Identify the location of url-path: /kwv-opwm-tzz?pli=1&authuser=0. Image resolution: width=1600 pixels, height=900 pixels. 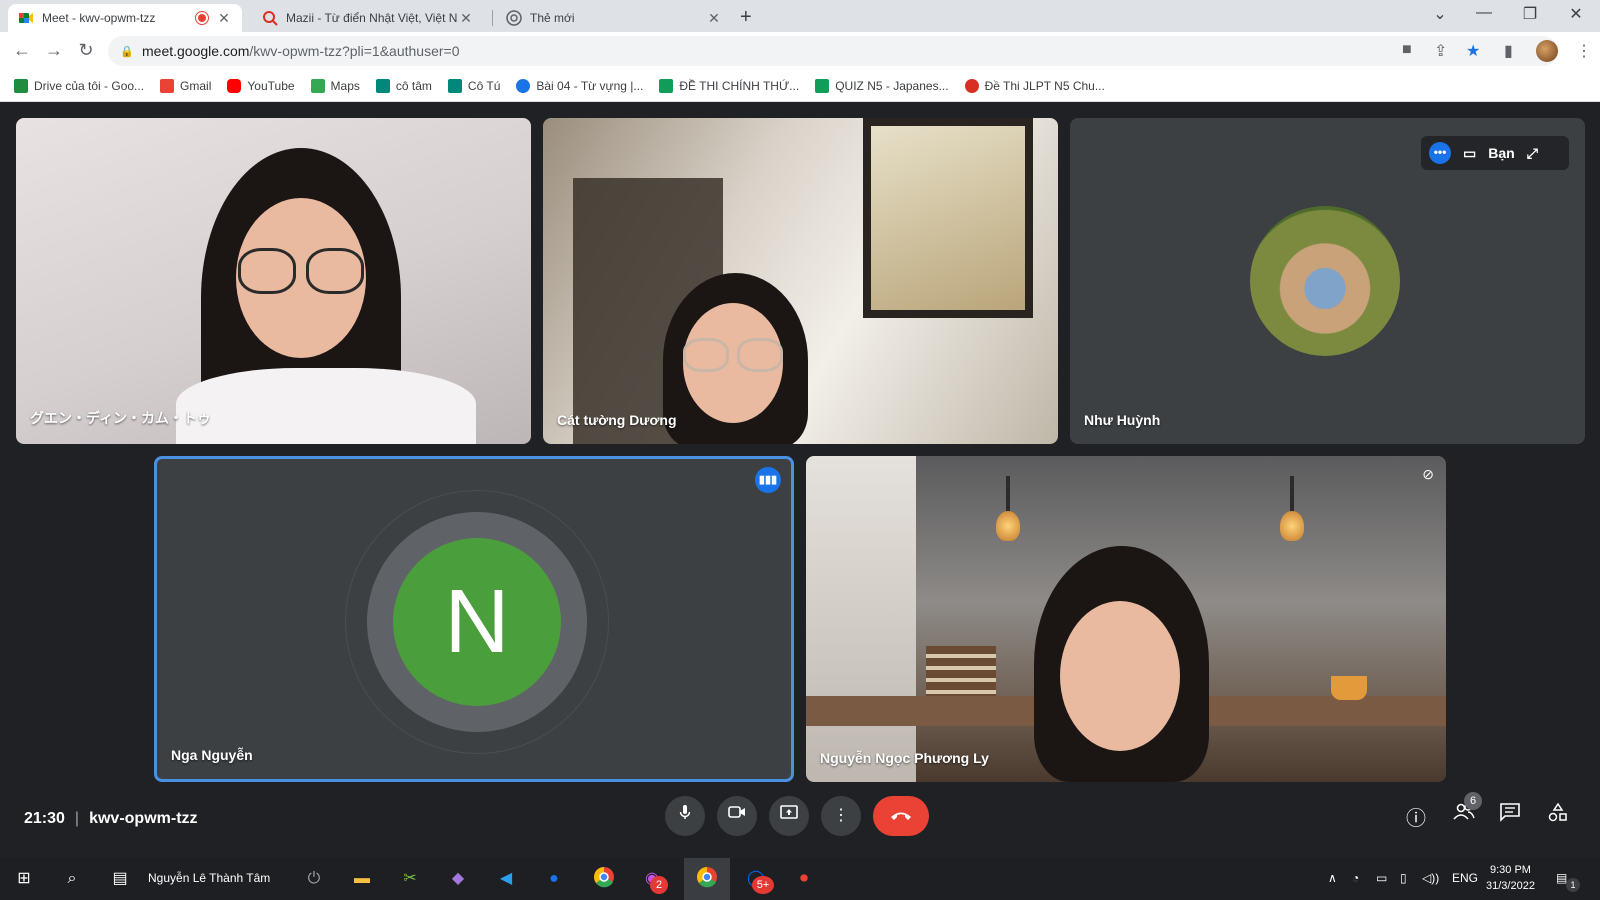
(354, 51).